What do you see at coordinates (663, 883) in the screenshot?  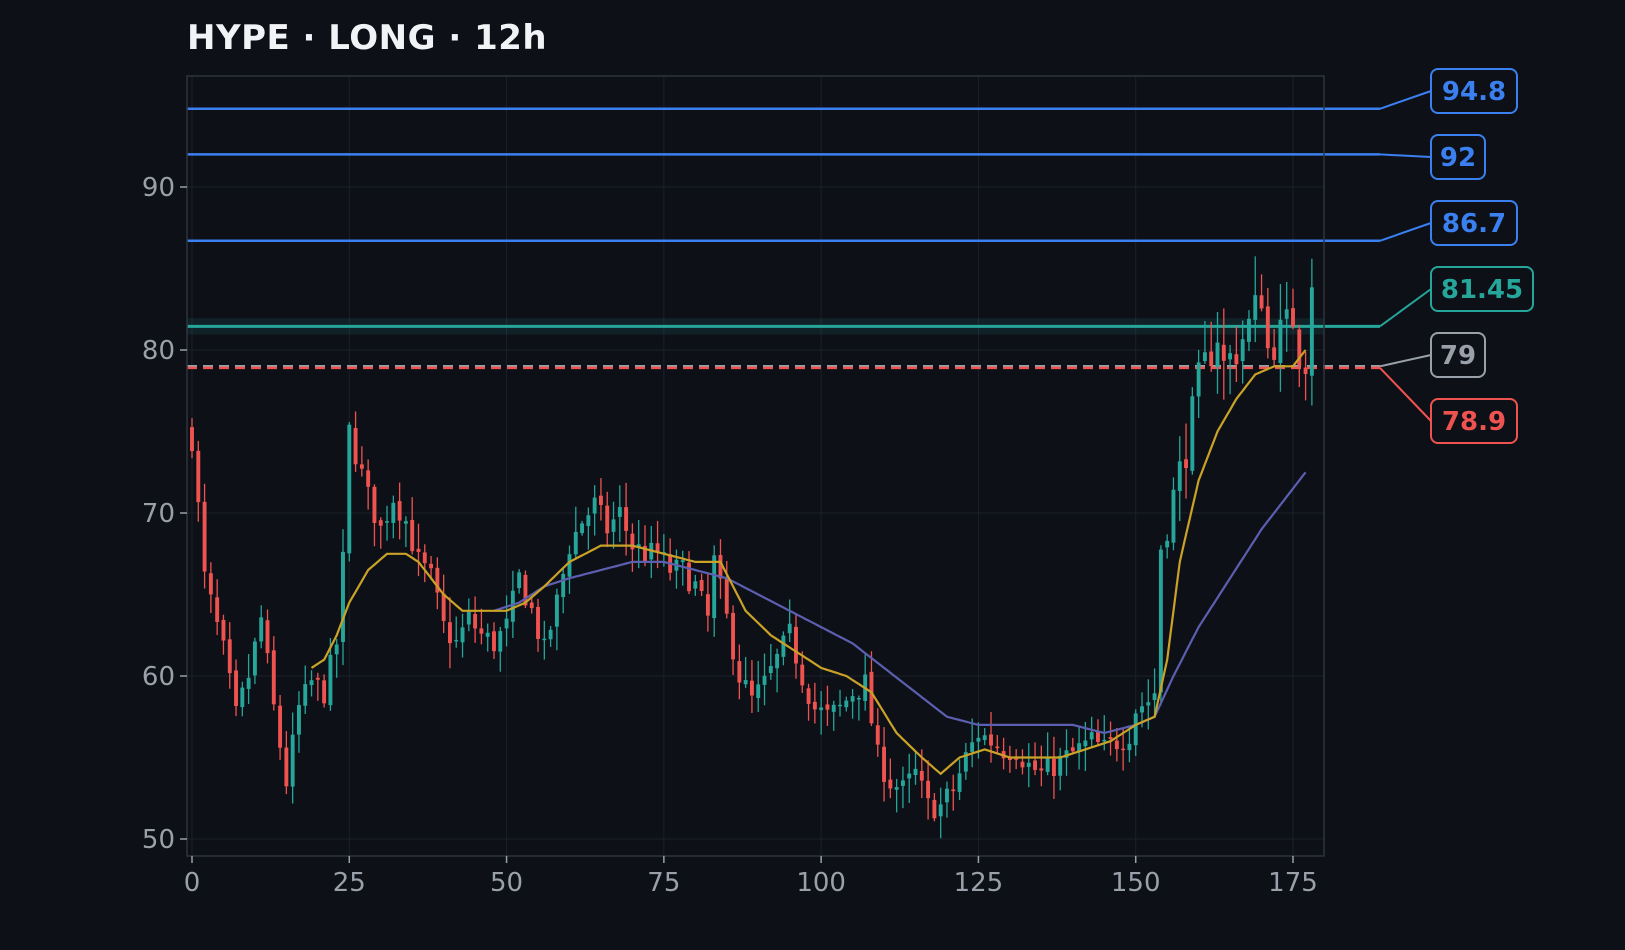 I see `x-tick-label: 75` at bounding box center [663, 883].